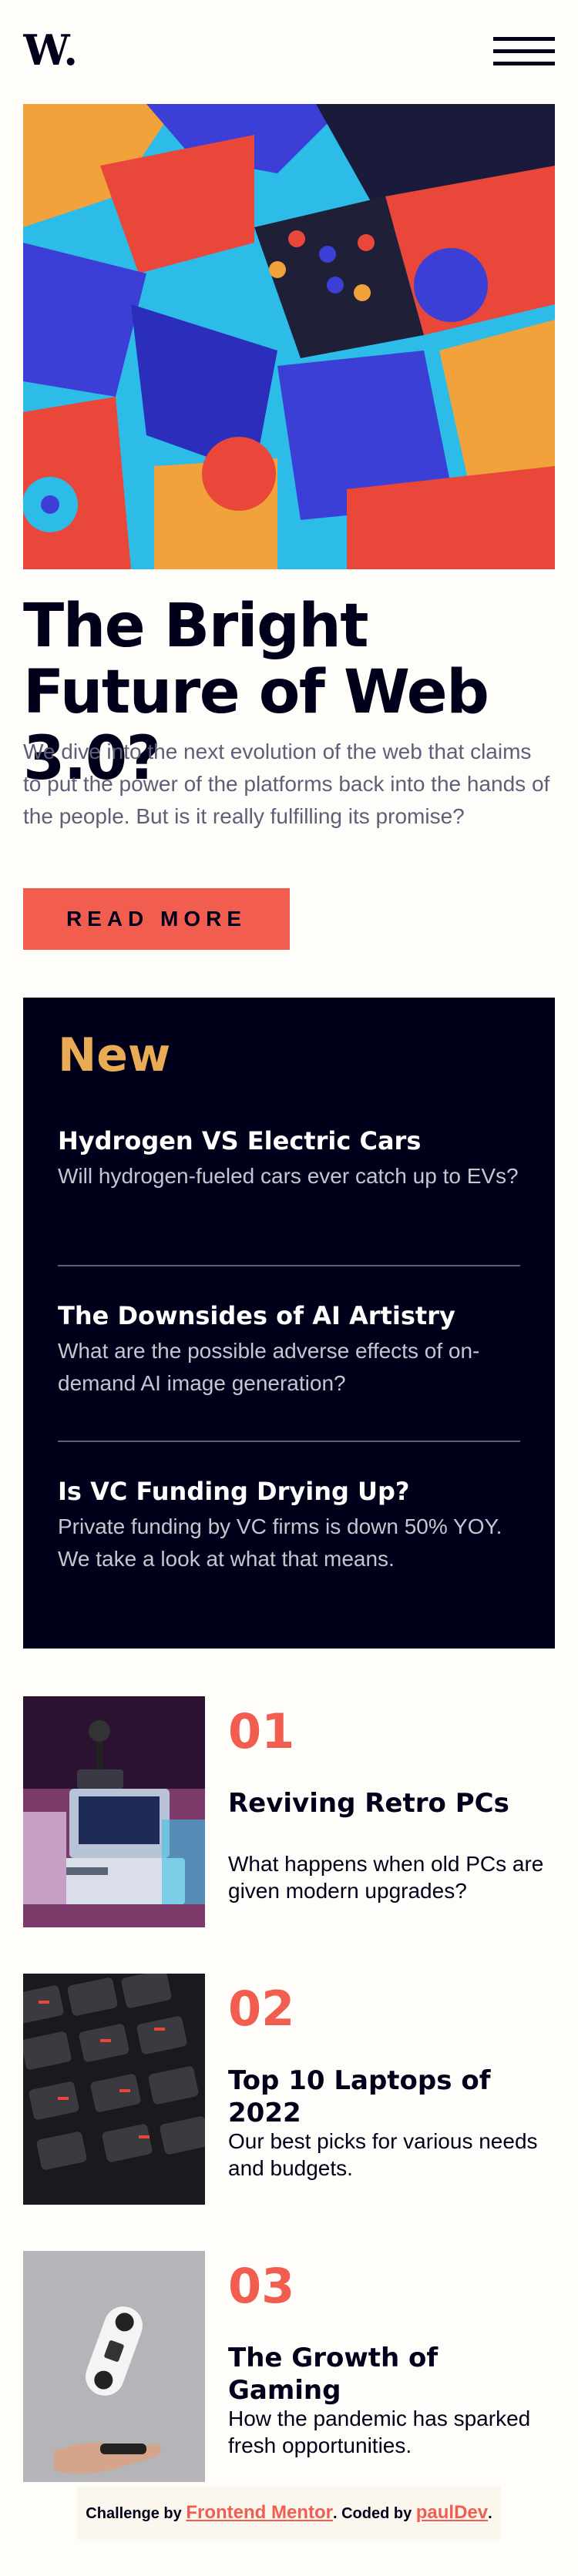  I want to click on logo-text: W., so click(50, 52).